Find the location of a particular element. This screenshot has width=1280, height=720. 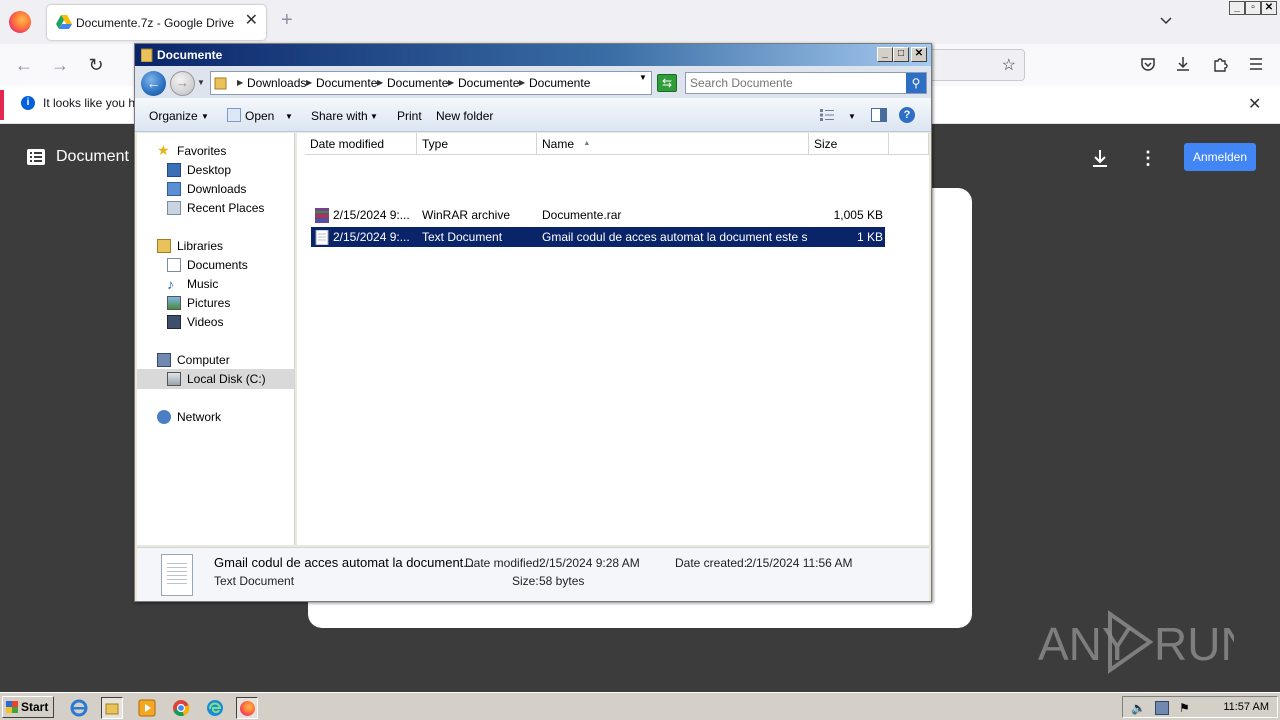

internet-explorer-icon is located at coordinates (79, 708).